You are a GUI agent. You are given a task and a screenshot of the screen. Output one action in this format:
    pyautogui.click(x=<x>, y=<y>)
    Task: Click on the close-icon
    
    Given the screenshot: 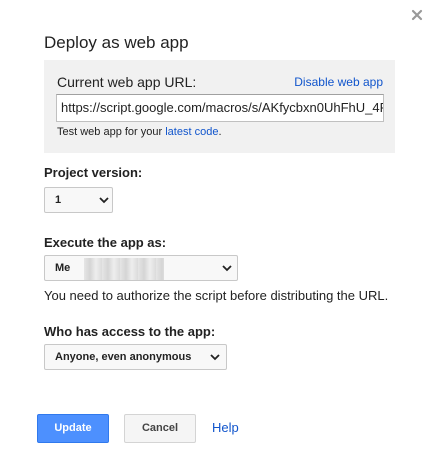 What is the action you would take?
    pyautogui.click(x=417, y=15)
    